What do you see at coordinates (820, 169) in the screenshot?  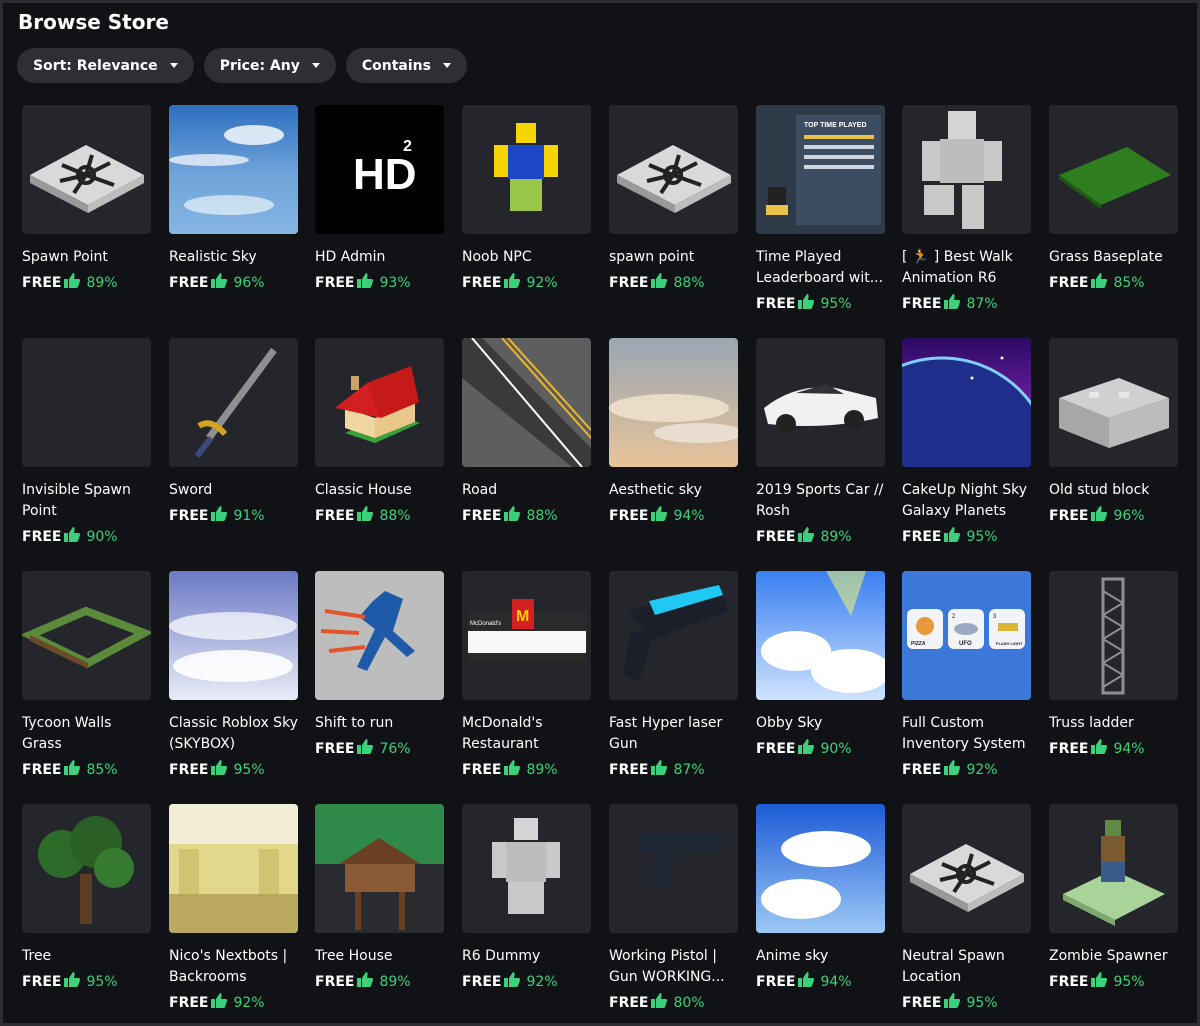 I see `item-thumbnail: TOP TIME PLAYED` at bounding box center [820, 169].